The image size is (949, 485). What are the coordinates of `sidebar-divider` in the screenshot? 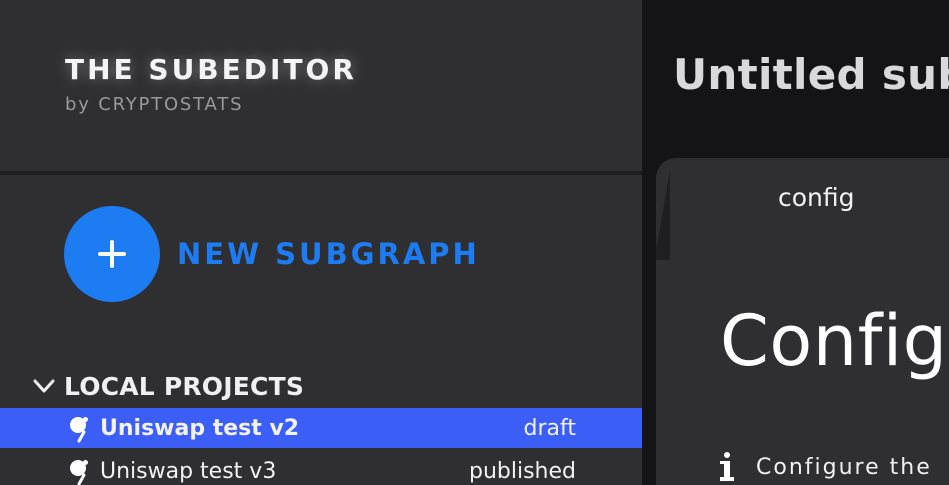 It's located at (321, 173).